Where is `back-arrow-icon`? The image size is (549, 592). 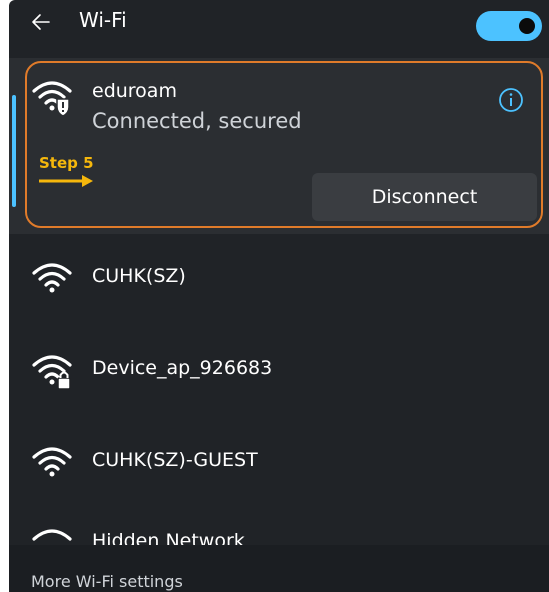 back-arrow-icon is located at coordinates (41, 22).